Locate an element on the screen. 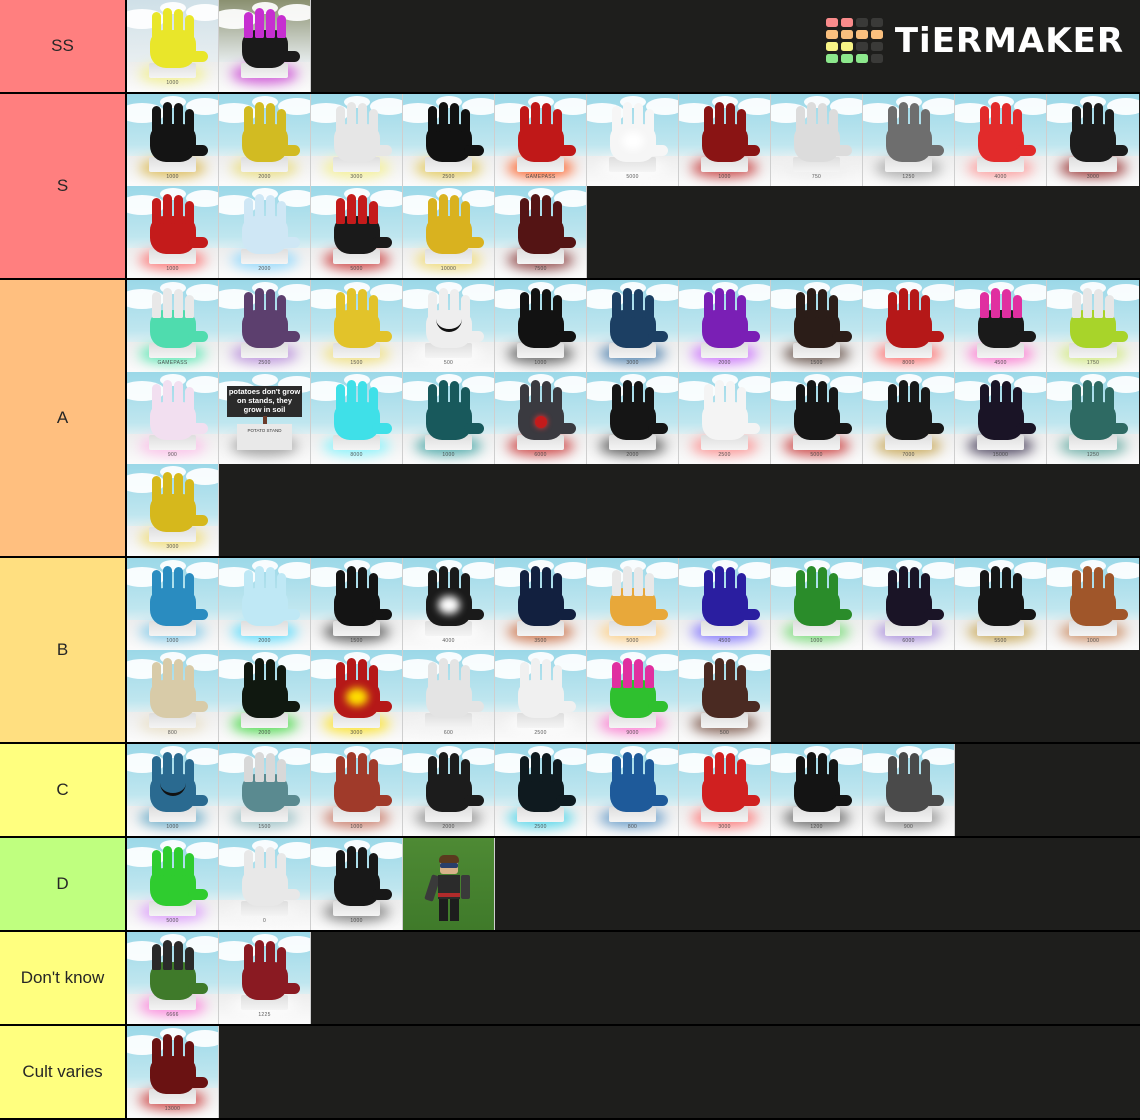  tier-items: 1000 1500 1000 2000 2500 800 3000 1200 900 is located at coordinates (633, 790).